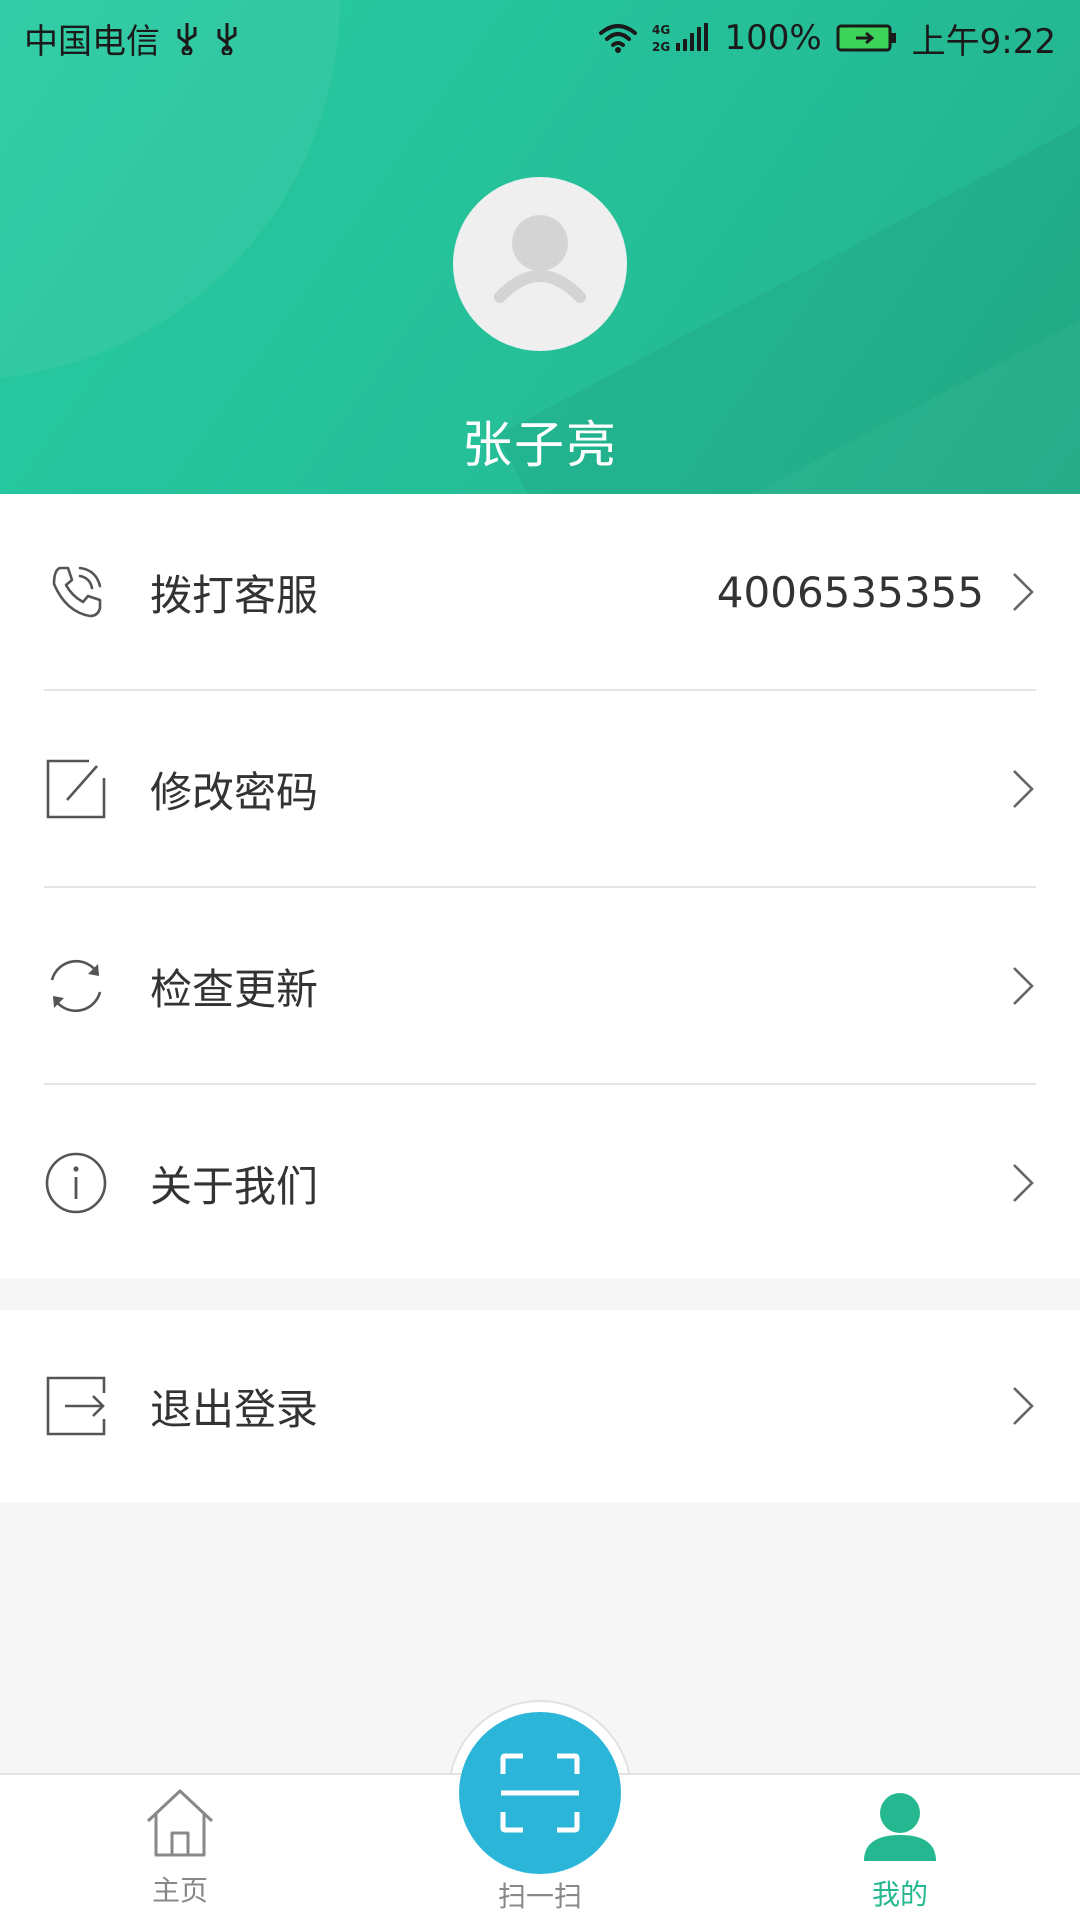  I want to click on carrier-name: 中国电信, so click(92, 41).